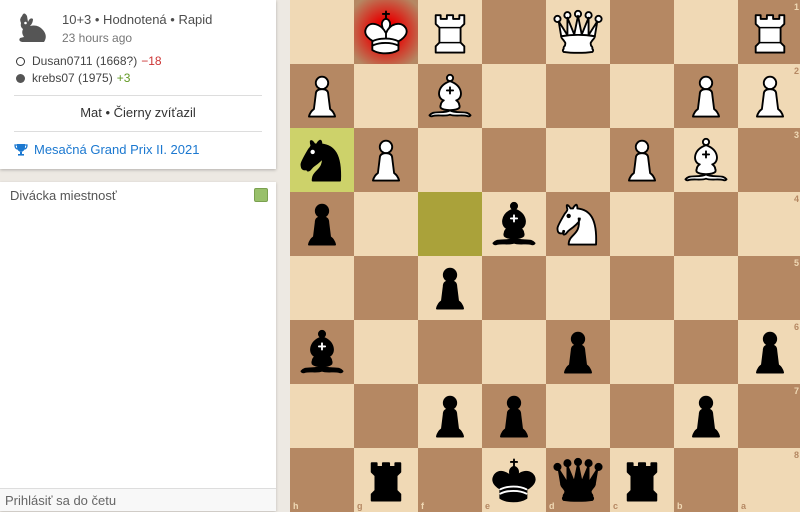  What do you see at coordinates (138, 131) in the screenshot?
I see `divider` at bounding box center [138, 131].